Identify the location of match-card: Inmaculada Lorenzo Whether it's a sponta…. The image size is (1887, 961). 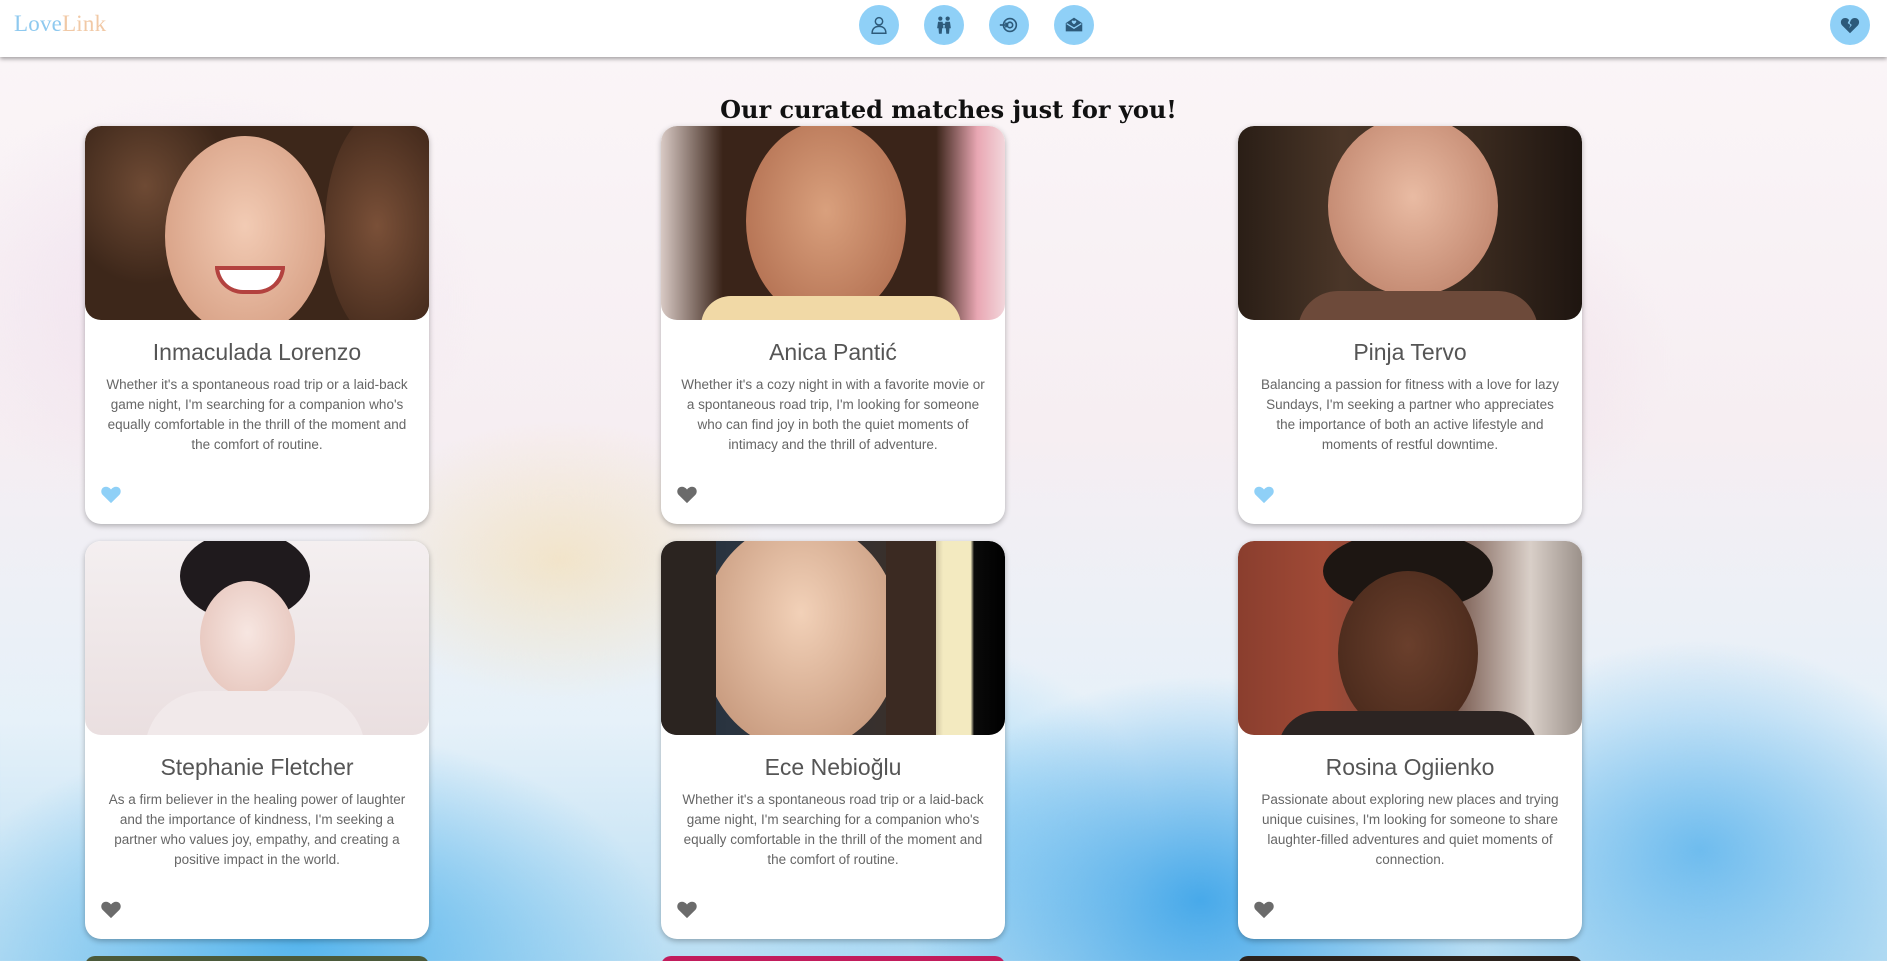
(257, 325).